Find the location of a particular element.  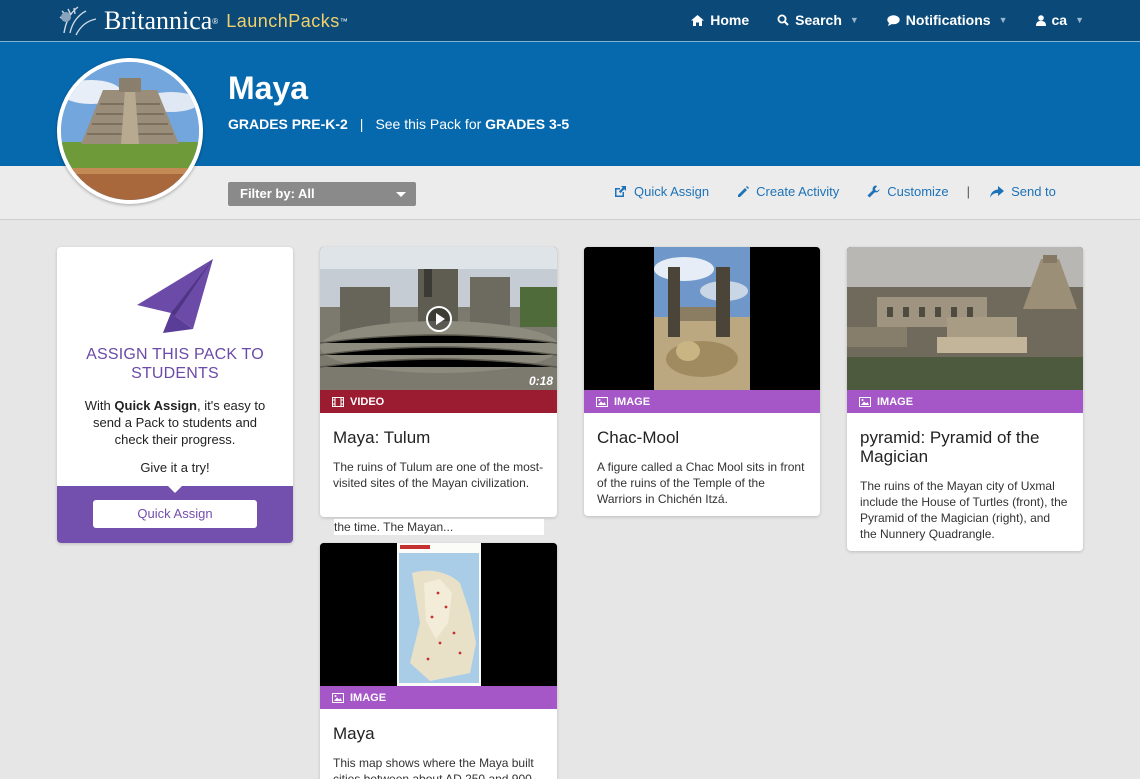

chevron-down-icon is located at coordinates (401, 194).